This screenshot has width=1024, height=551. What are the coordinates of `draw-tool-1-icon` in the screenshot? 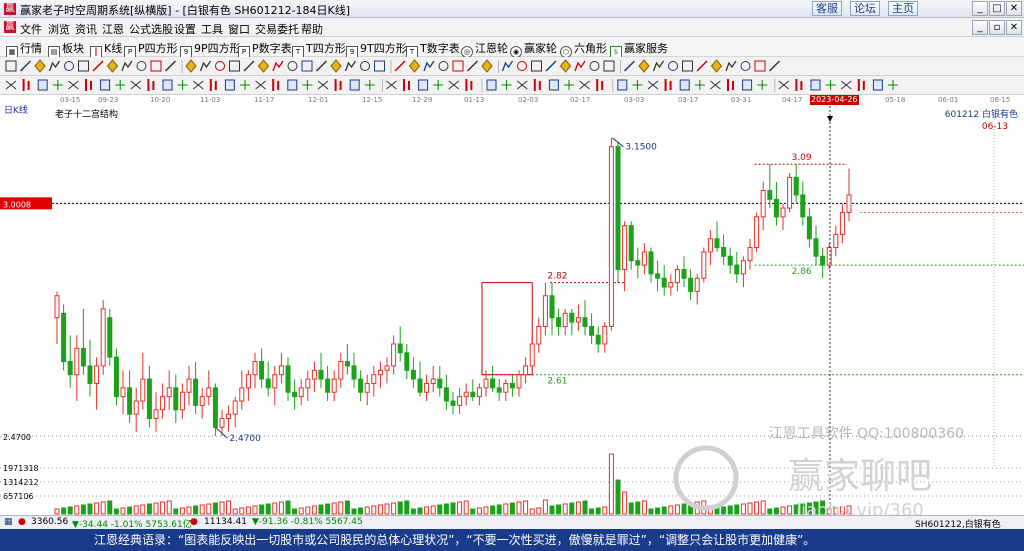 It's located at (11, 66).